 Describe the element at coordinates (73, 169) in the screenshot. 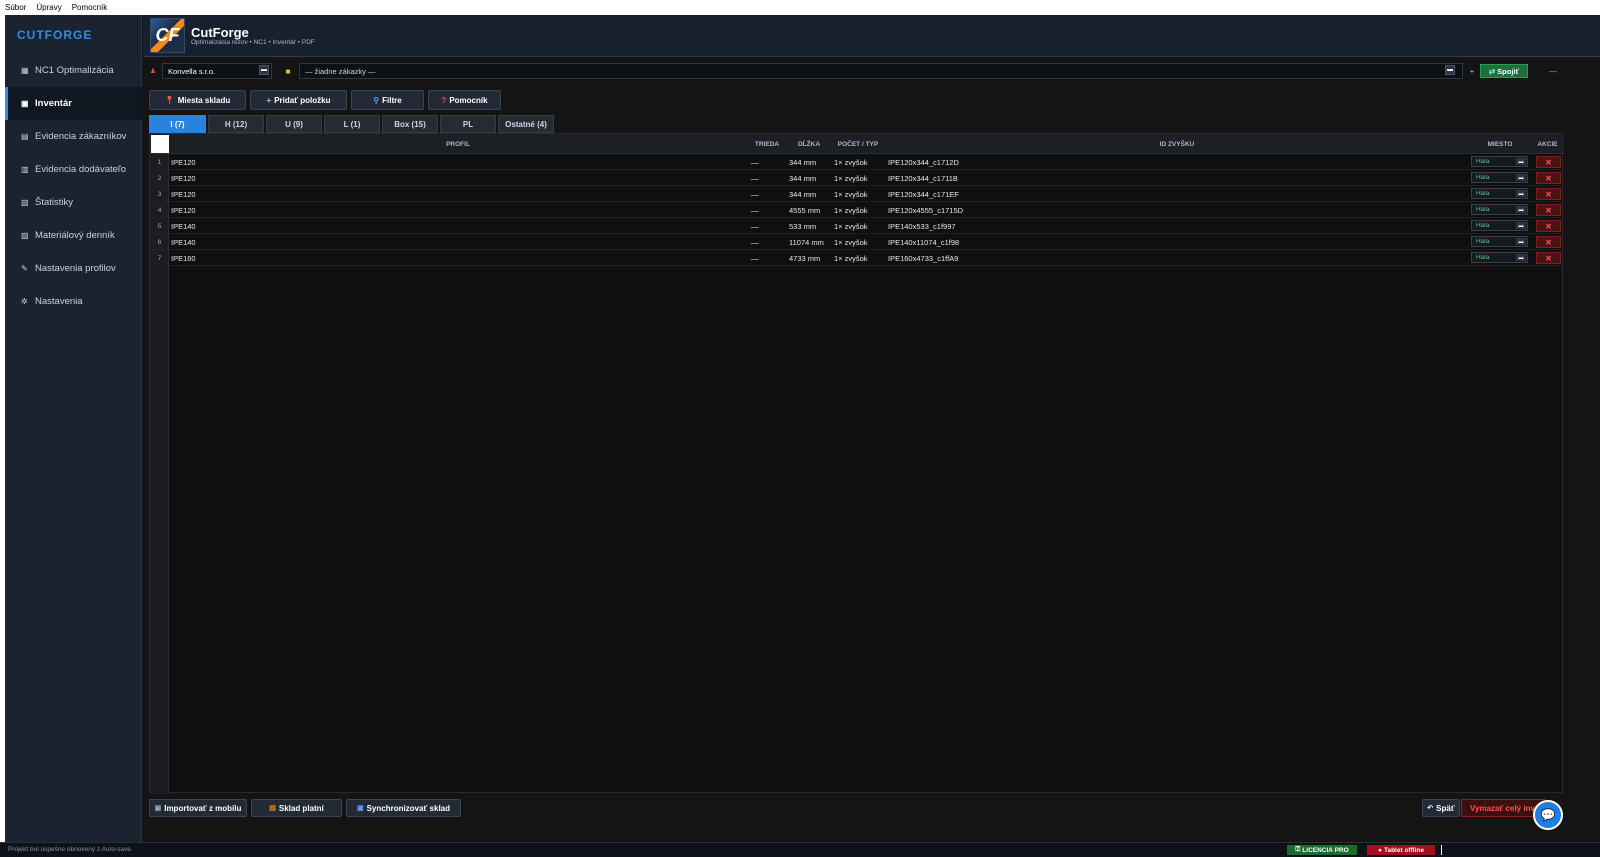

I see `sidebar-item-suppliers: ▥ Evidencia dodávateľo` at that location.